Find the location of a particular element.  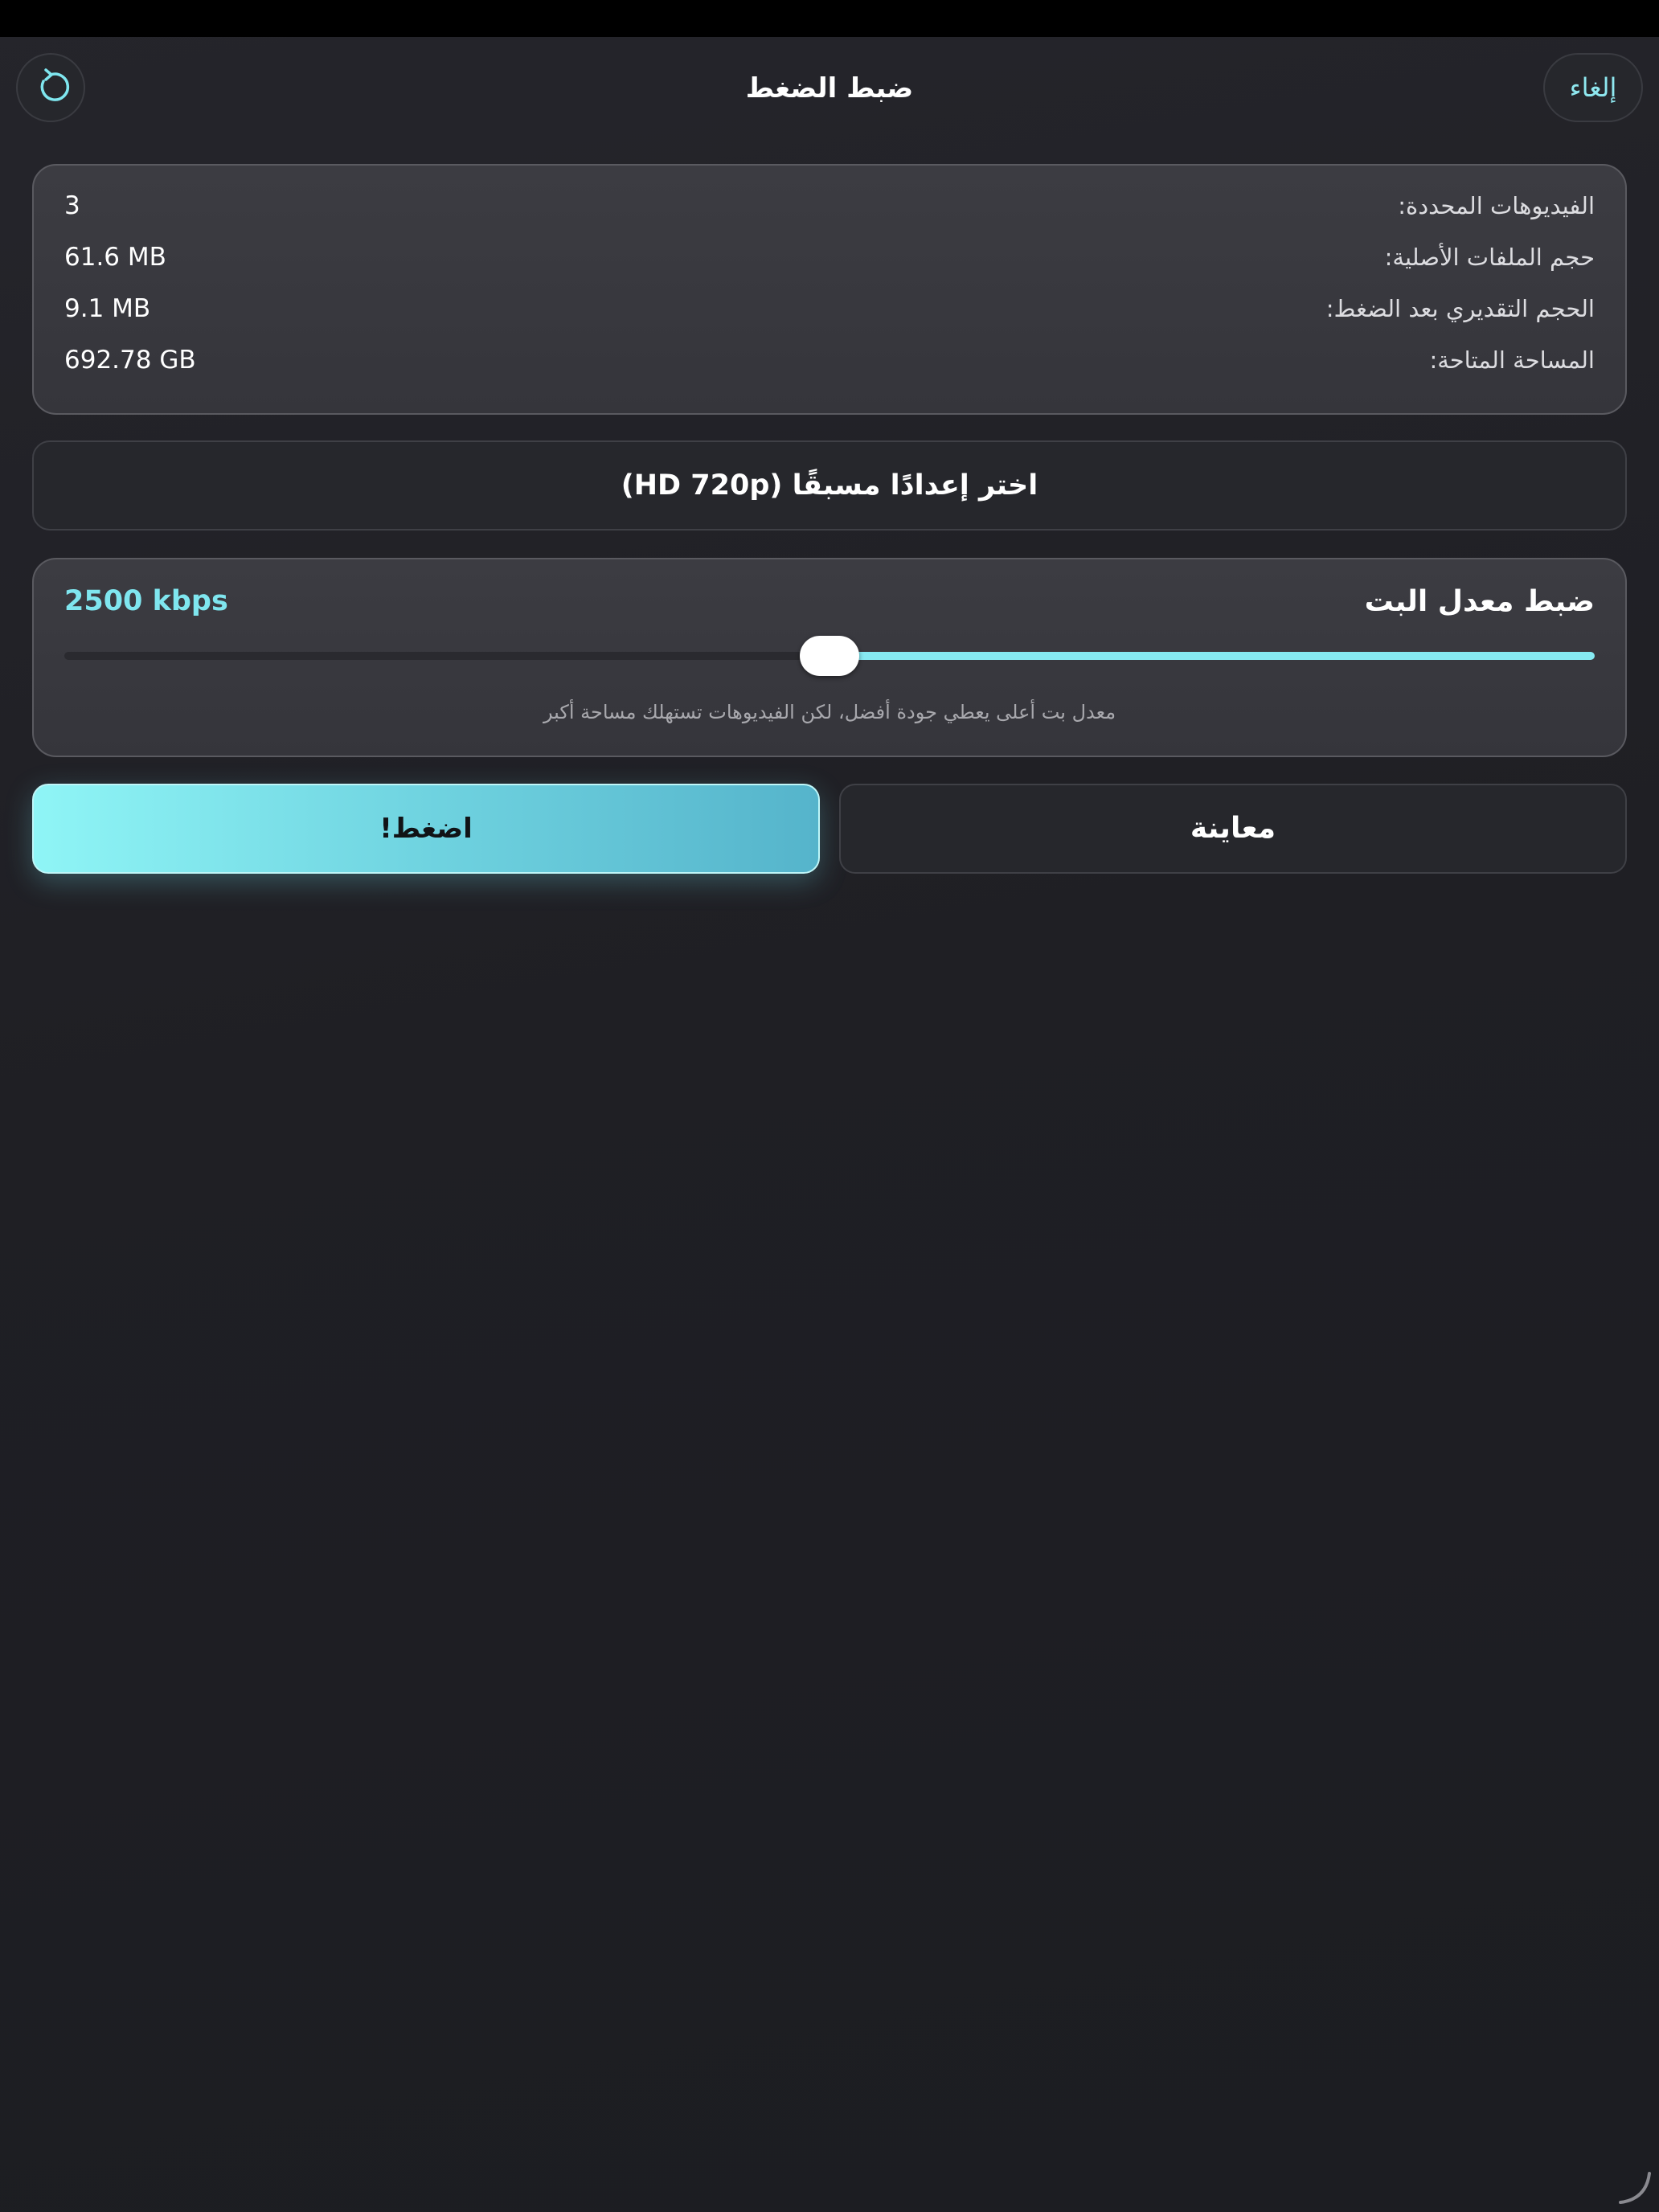

compress-button: اضغط! is located at coordinates (426, 829).